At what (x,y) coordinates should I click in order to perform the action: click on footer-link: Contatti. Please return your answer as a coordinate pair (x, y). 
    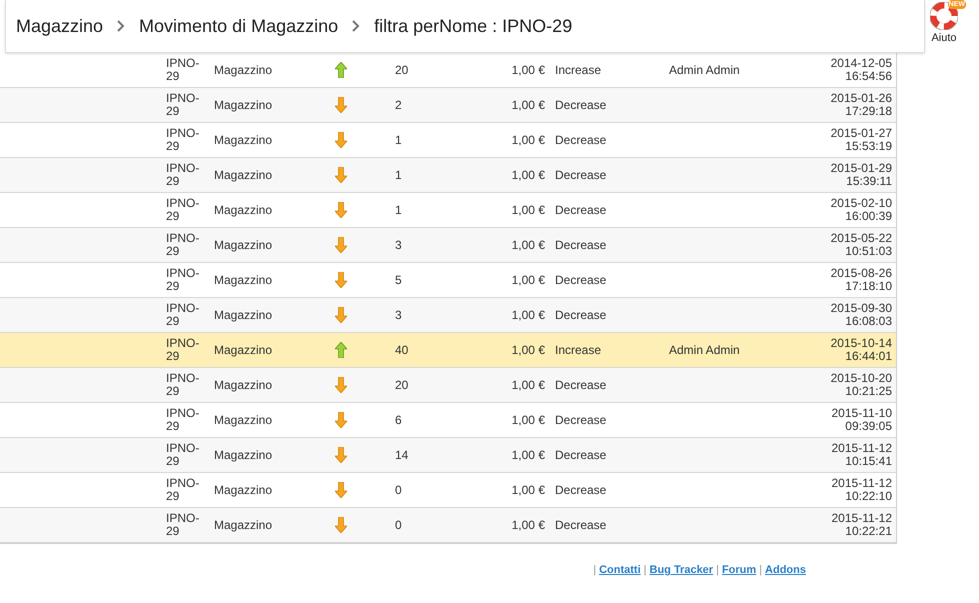
    Looking at the image, I should click on (620, 570).